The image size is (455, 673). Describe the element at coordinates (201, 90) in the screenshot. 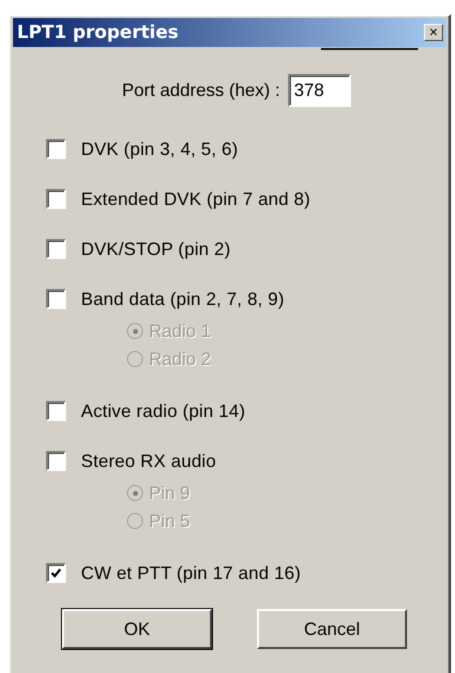

I see `field-label: Port address (hex) :` at that location.